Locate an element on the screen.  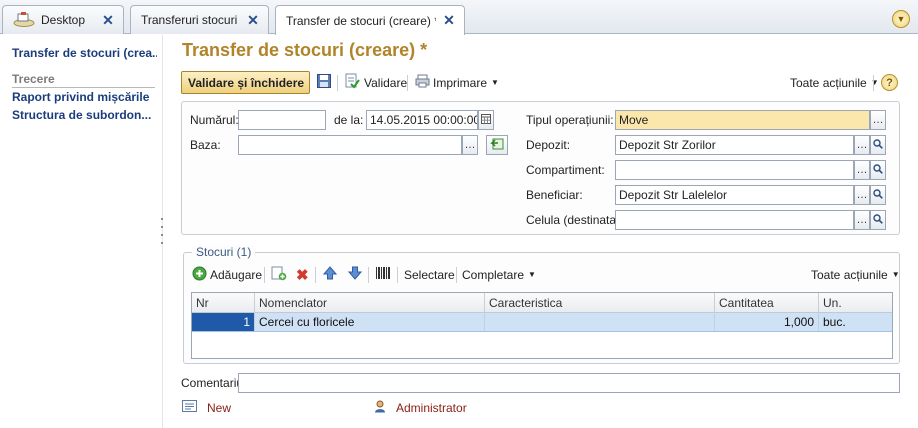
cell-quantity: 1,000 is located at coordinates (767, 322).